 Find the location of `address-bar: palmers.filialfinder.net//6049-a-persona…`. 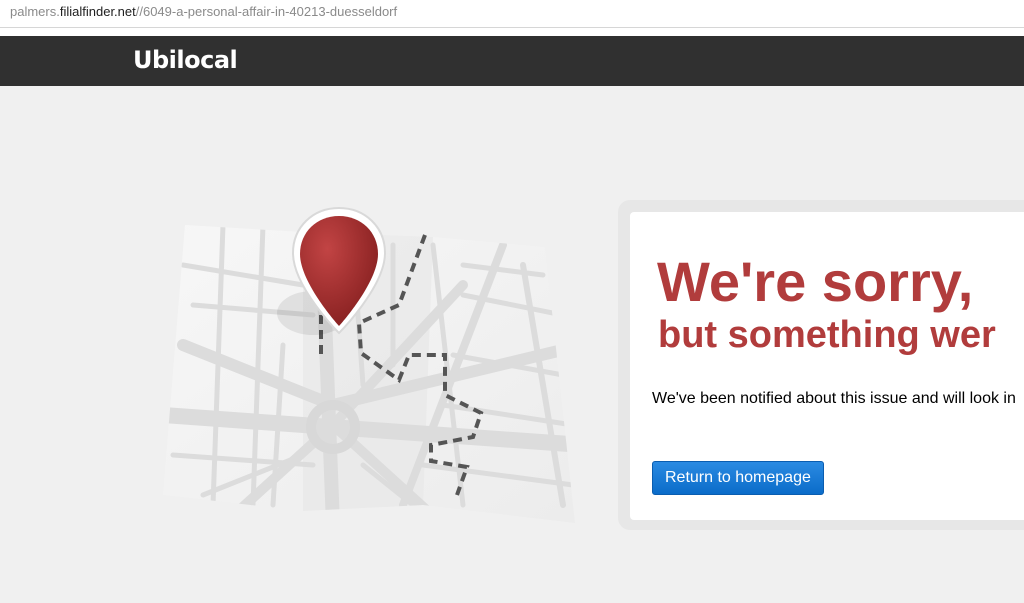

address-bar: palmers.filialfinder.net//6049-a-persona… is located at coordinates (512, 14).